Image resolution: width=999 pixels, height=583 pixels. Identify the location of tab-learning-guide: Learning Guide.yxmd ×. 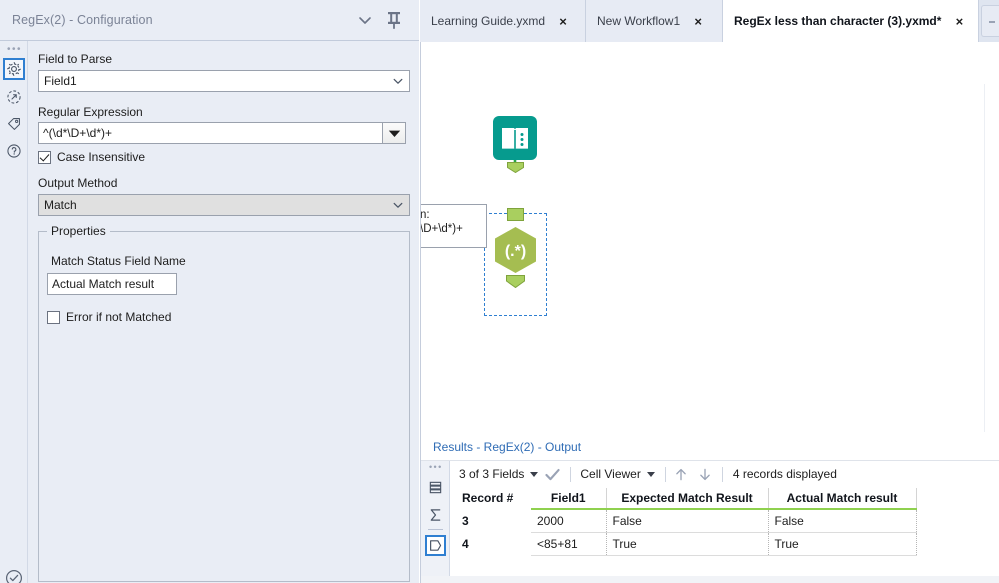
(503, 21).